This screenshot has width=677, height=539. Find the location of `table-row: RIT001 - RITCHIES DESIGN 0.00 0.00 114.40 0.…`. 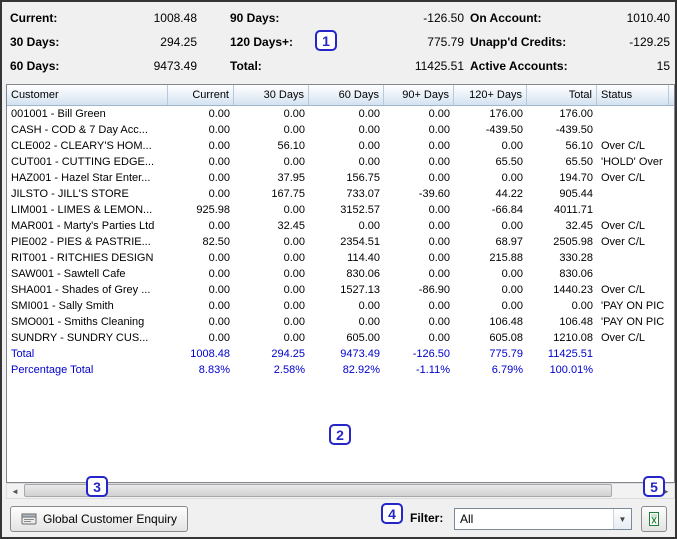

table-row: RIT001 - RITCHIES DESIGN 0.00 0.00 114.40 0.… is located at coordinates (340, 258).